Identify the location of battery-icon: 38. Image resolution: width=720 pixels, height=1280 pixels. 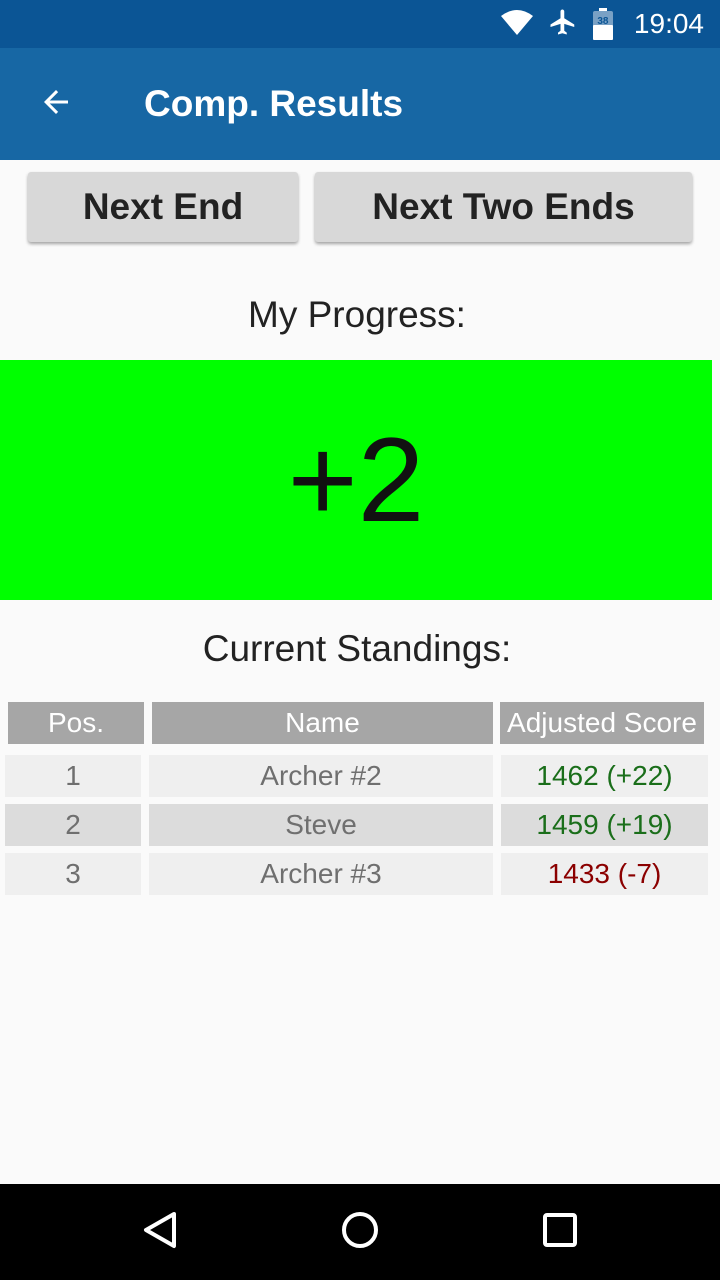
(603, 24).